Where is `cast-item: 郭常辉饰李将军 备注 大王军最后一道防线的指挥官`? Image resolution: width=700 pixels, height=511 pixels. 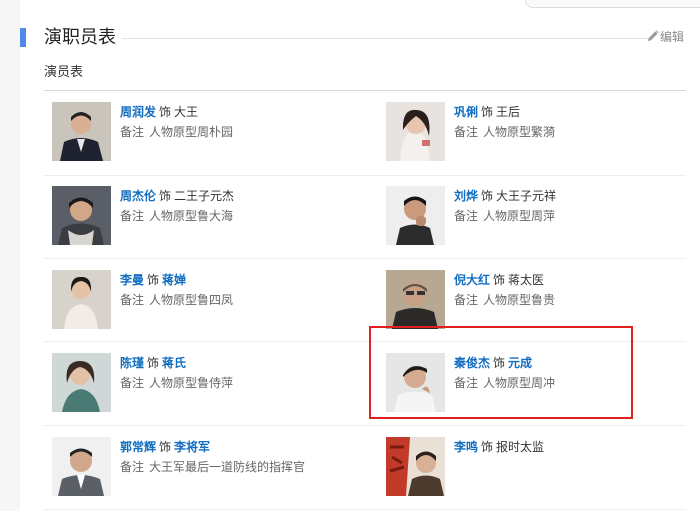 cast-item: 郭常辉饰李将军 备注 大王军最后一道防线的指挥官 is located at coordinates (199, 465).